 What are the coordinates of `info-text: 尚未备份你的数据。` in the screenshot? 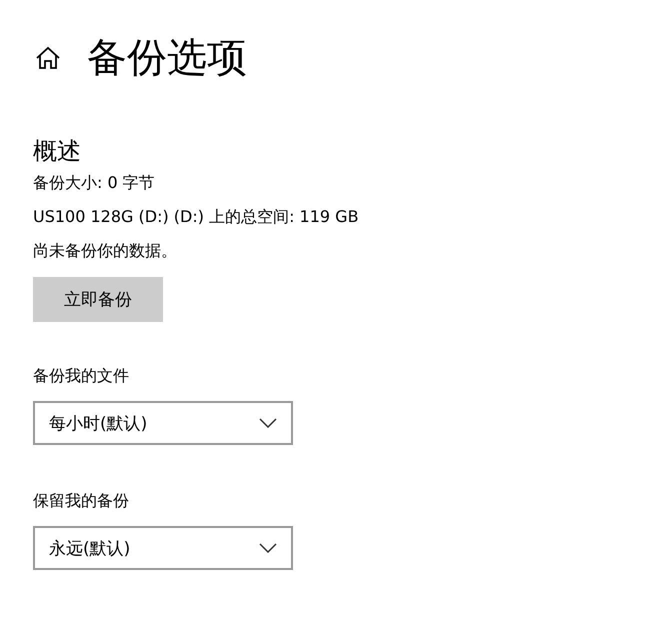 It's located at (105, 251).